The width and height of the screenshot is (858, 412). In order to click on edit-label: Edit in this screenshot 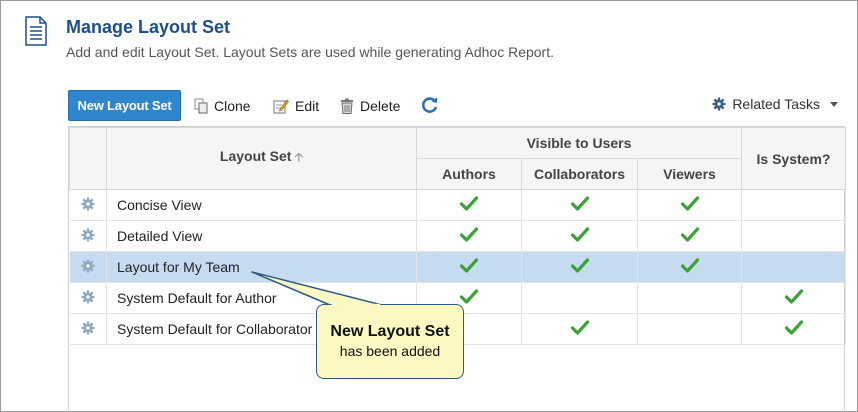, I will do `click(307, 106)`.